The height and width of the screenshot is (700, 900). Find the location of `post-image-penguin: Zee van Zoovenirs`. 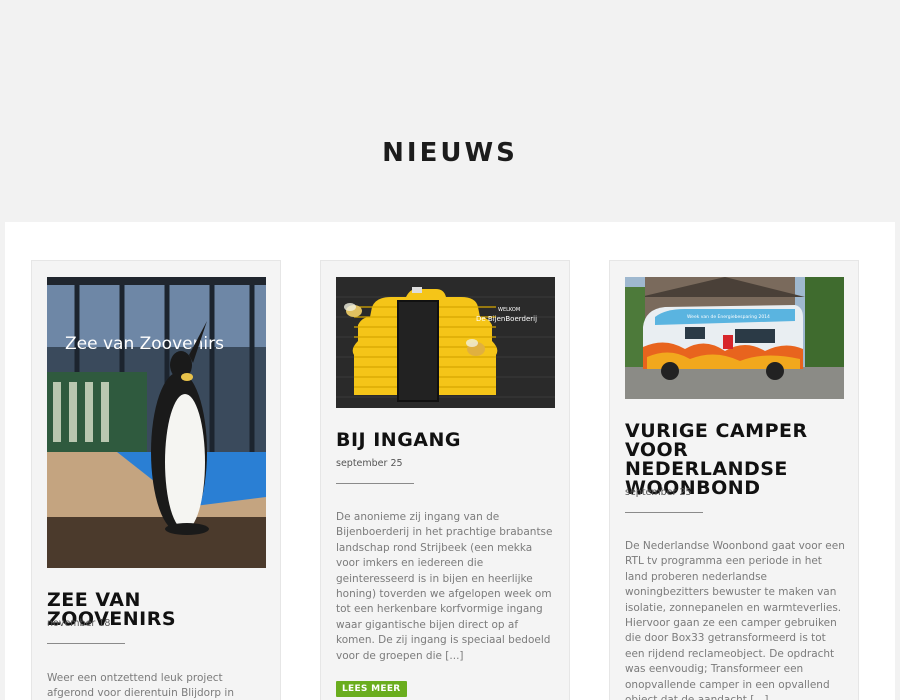

post-image-penguin: Zee van Zoovenirs is located at coordinates (156, 422).